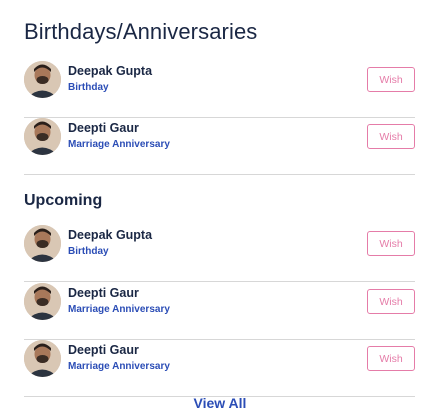 Image resolution: width=440 pixels, height=417 pixels. I want to click on upcoming-heading: Upcoming, so click(63, 200).